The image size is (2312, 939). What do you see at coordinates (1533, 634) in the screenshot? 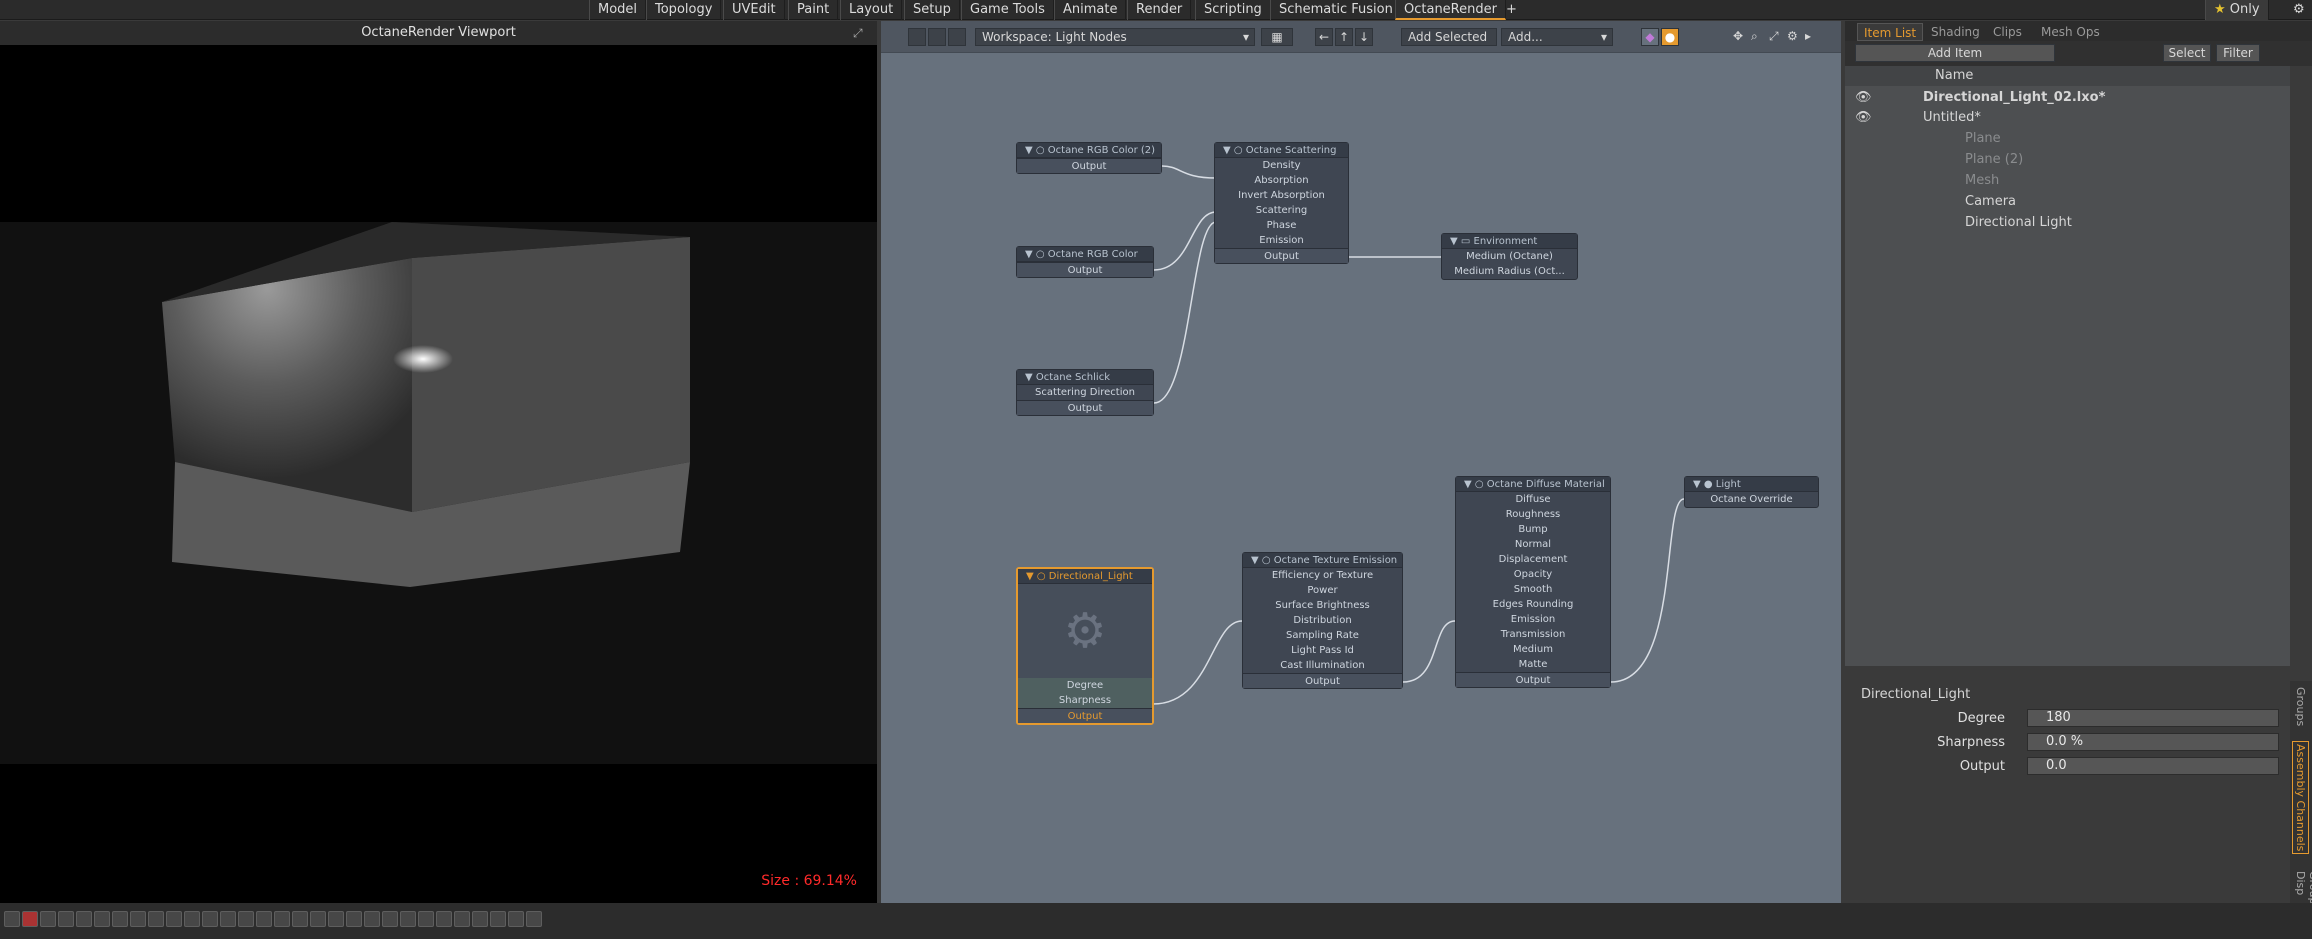
I see `node-input: Transmission` at bounding box center [1533, 634].